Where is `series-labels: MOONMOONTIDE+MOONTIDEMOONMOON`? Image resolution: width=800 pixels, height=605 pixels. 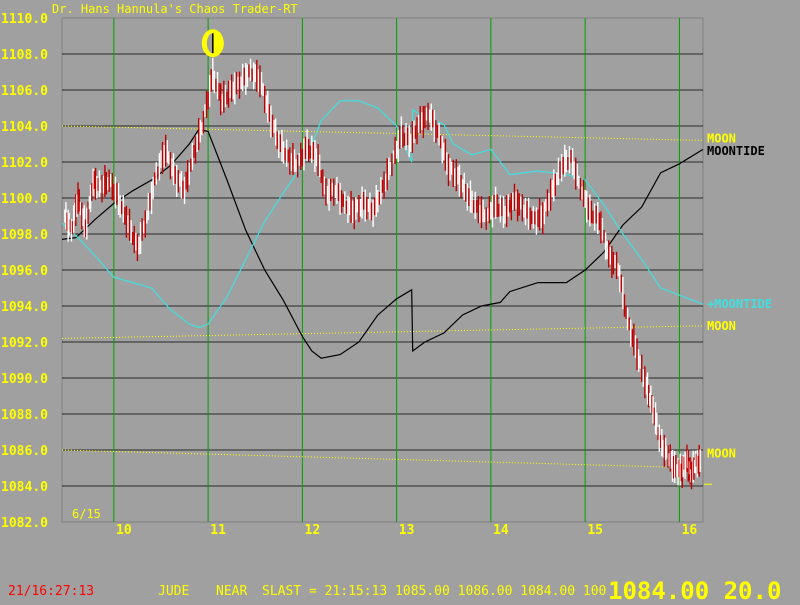 series-labels: MOONMOONTIDE+MOONTIDEMOONMOON is located at coordinates (739, 296).